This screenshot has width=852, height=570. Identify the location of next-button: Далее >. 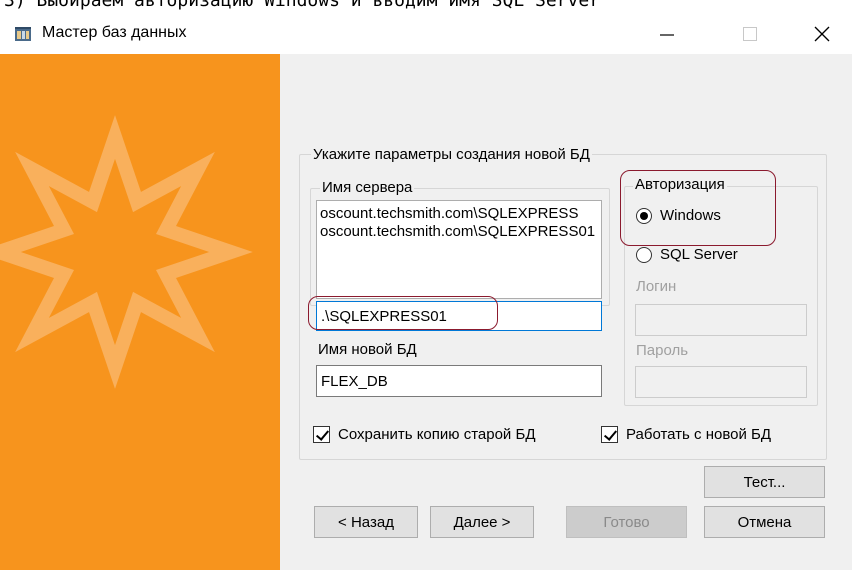
(482, 522).